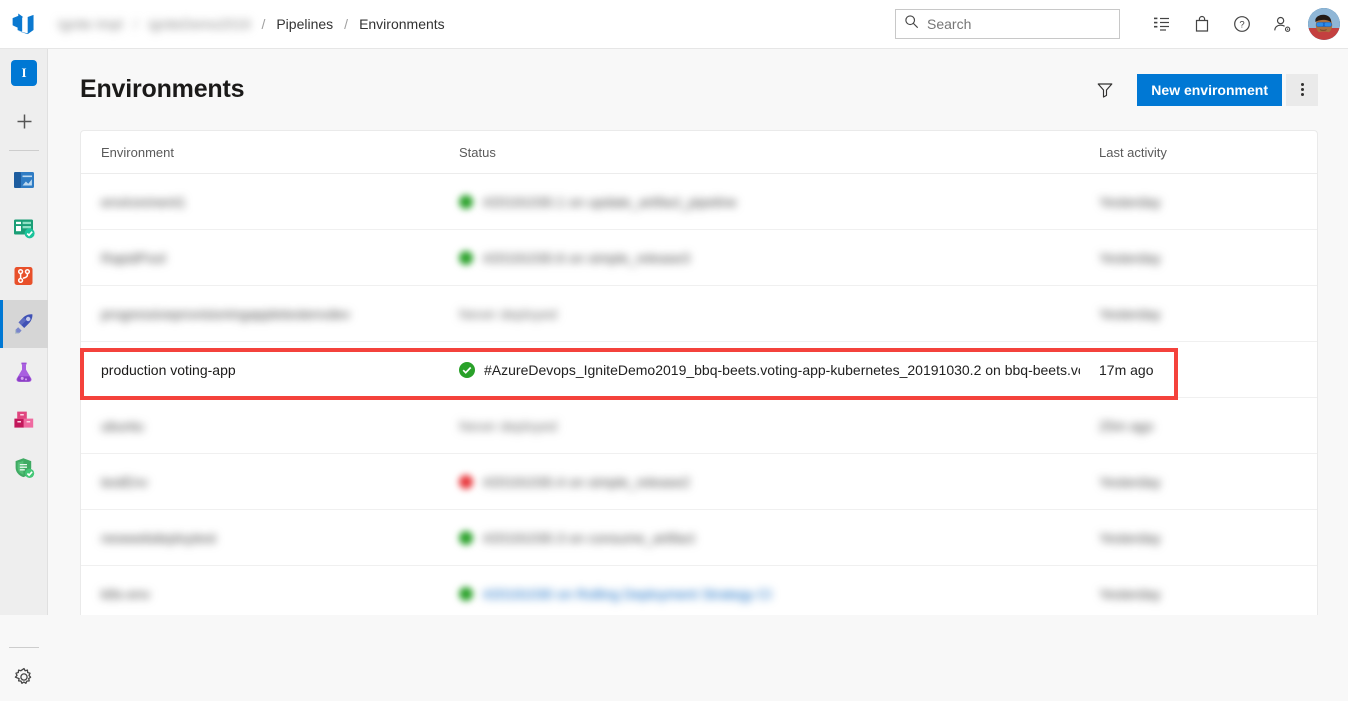 The image size is (1348, 701). Describe the element at coordinates (280, 314) in the screenshot. I see `cell-environment-name: progressiveprovisioningappletestenvdev` at that location.